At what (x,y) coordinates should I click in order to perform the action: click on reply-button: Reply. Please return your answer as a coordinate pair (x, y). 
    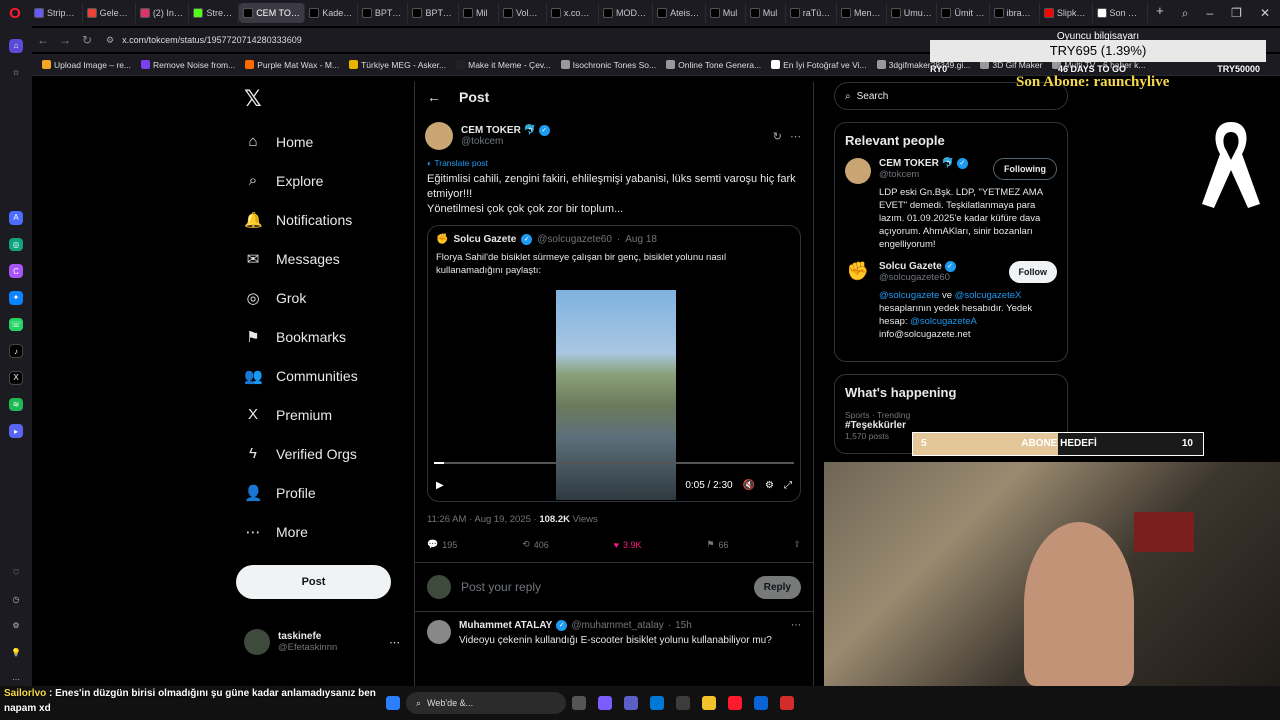
    Looking at the image, I should click on (777, 587).